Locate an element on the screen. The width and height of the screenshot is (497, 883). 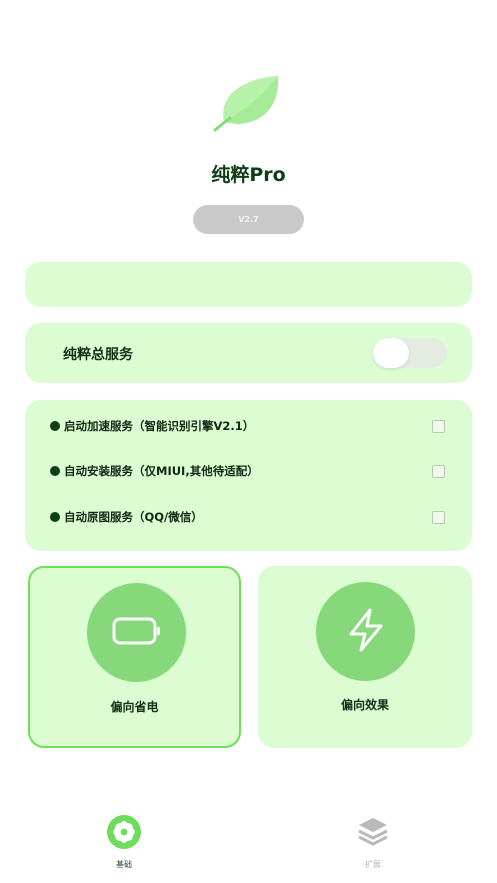
layers-icon is located at coordinates (373, 832).